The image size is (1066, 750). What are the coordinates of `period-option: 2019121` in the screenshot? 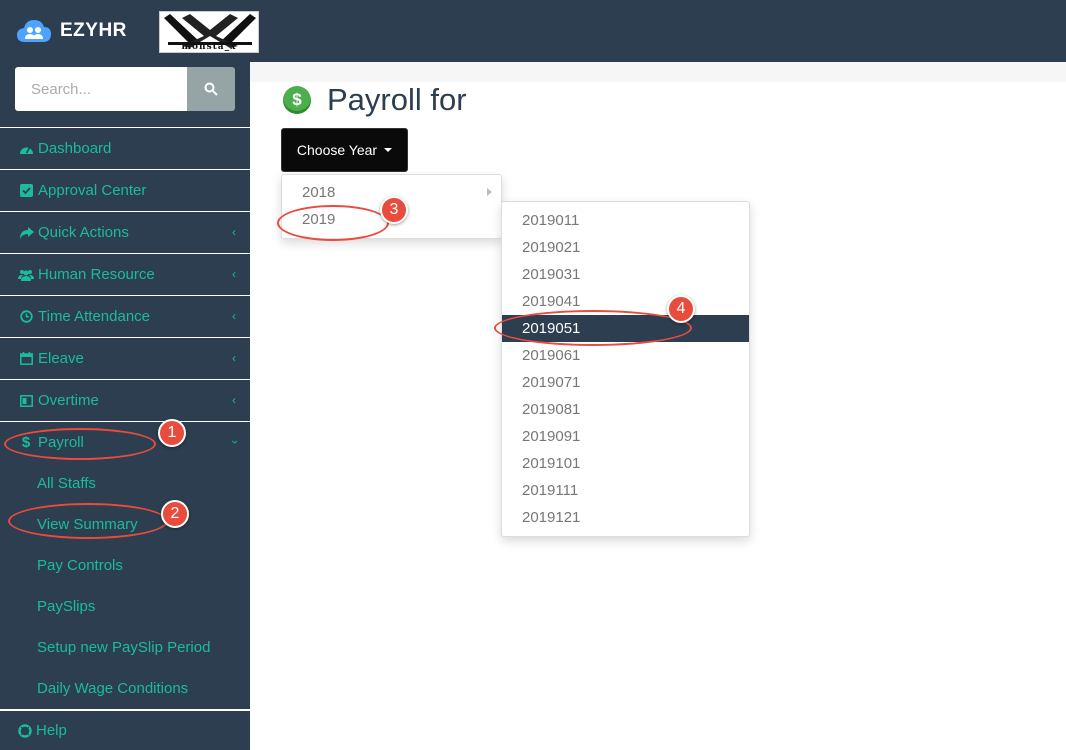 It's located at (625, 517).